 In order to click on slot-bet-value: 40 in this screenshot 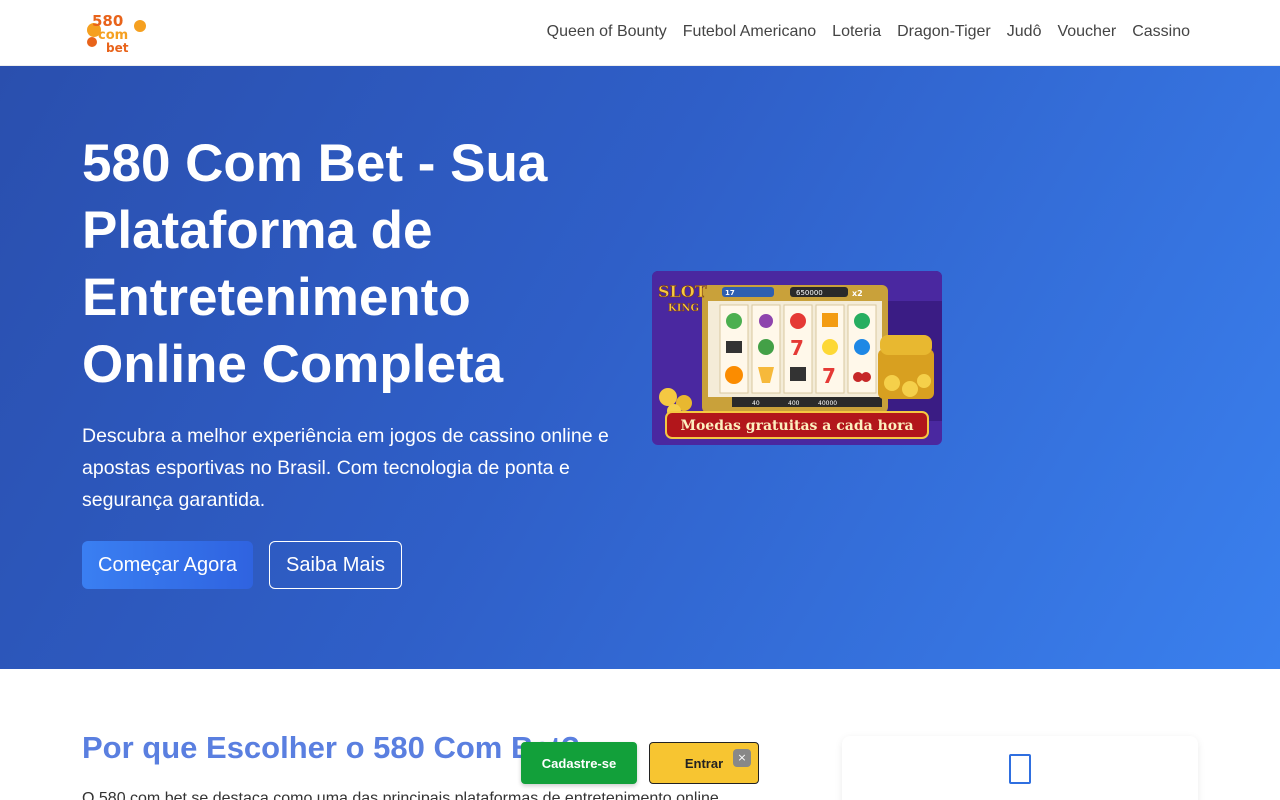, I will do `click(756, 403)`.